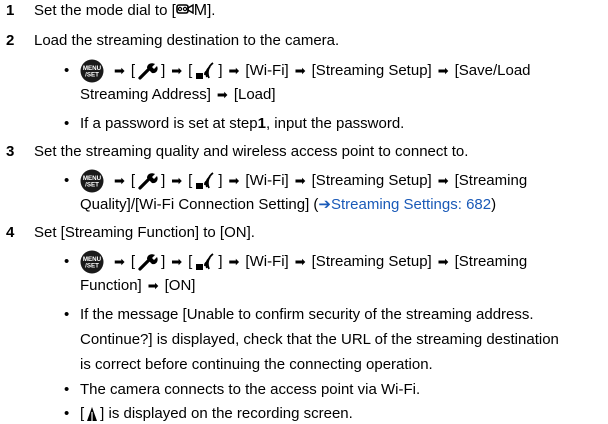  What do you see at coordinates (105, 10) in the screenshot?
I see `step-text-part: Set the mode dial to [` at bounding box center [105, 10].